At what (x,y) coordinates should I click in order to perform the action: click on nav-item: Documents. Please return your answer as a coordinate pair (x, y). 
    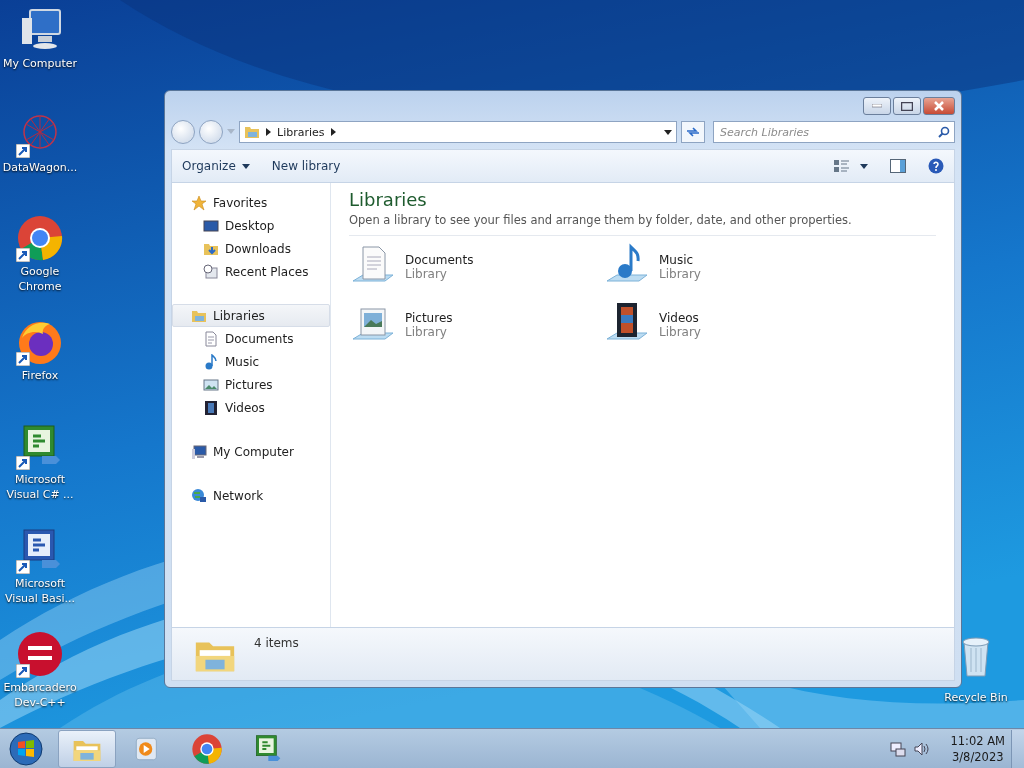
    Looking at the image, I should click on (251, 338).